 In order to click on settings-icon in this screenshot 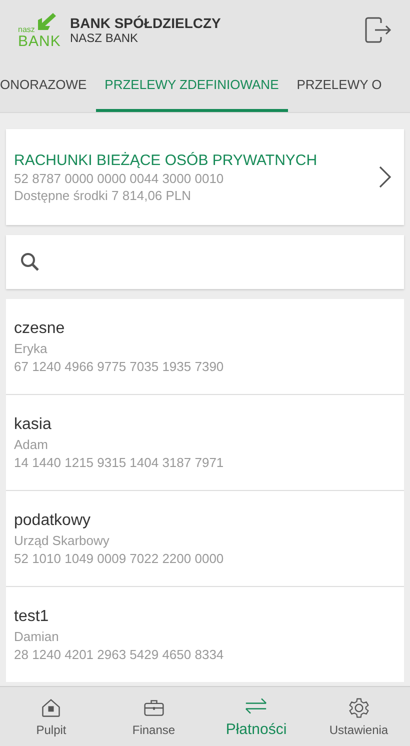, I will do `click(359, 707)`.